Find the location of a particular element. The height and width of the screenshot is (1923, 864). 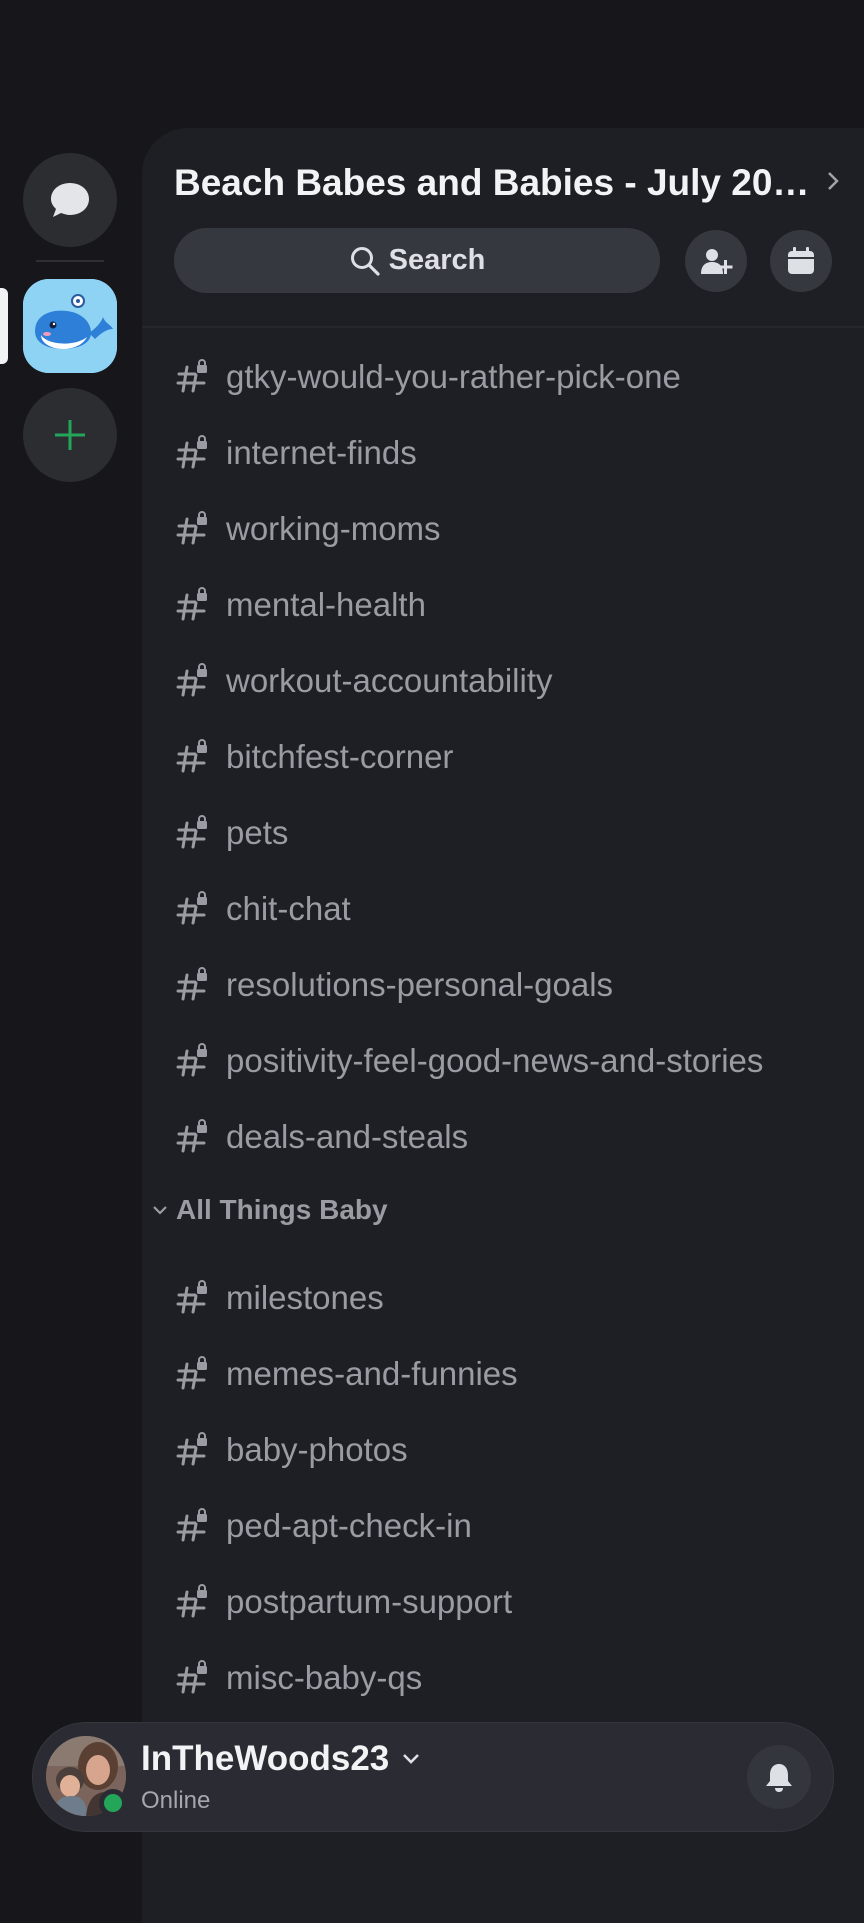

username: InTheWoods23 is located at coordinates (265, 1758).